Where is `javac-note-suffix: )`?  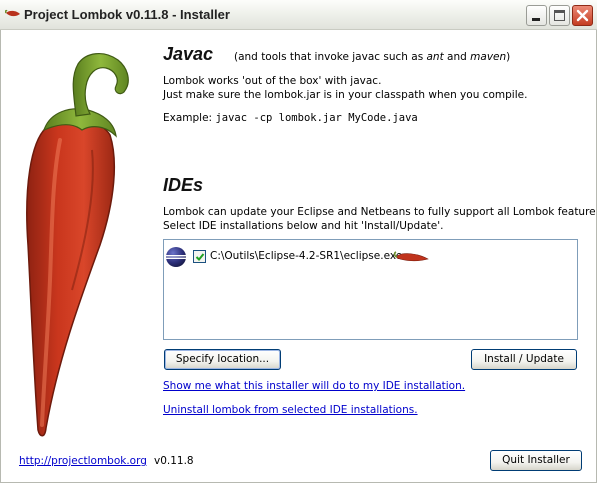
javac-note-suffix: ) is located at coordinates (508, 57).